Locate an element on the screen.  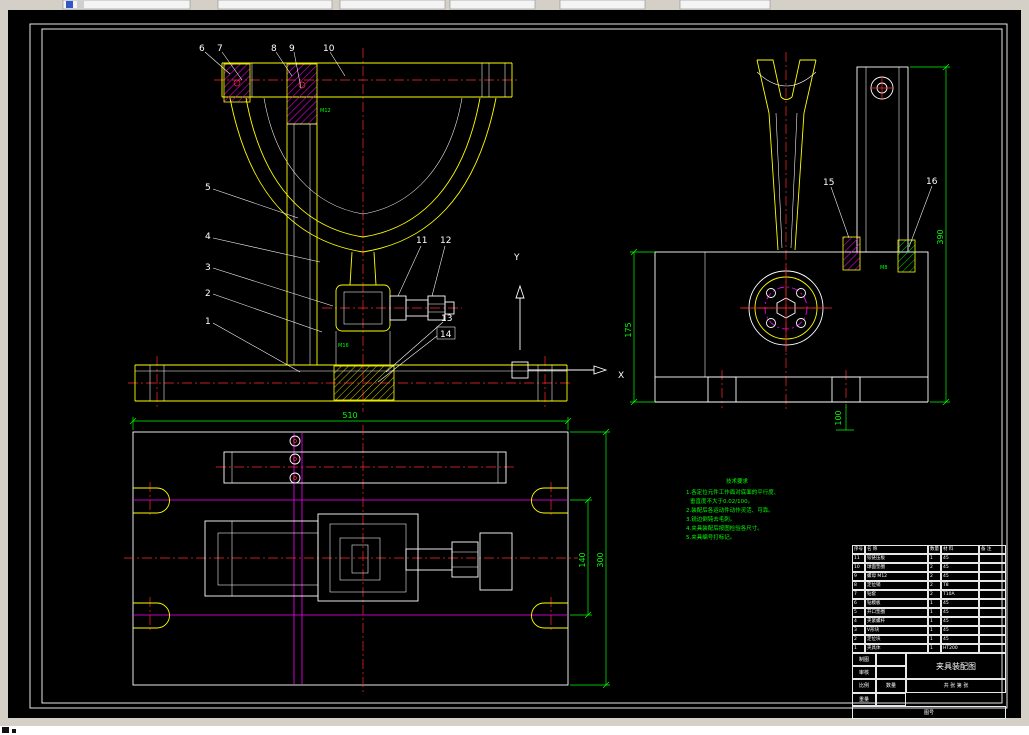
dim-300: 300 is located at coordinates (600, 559).